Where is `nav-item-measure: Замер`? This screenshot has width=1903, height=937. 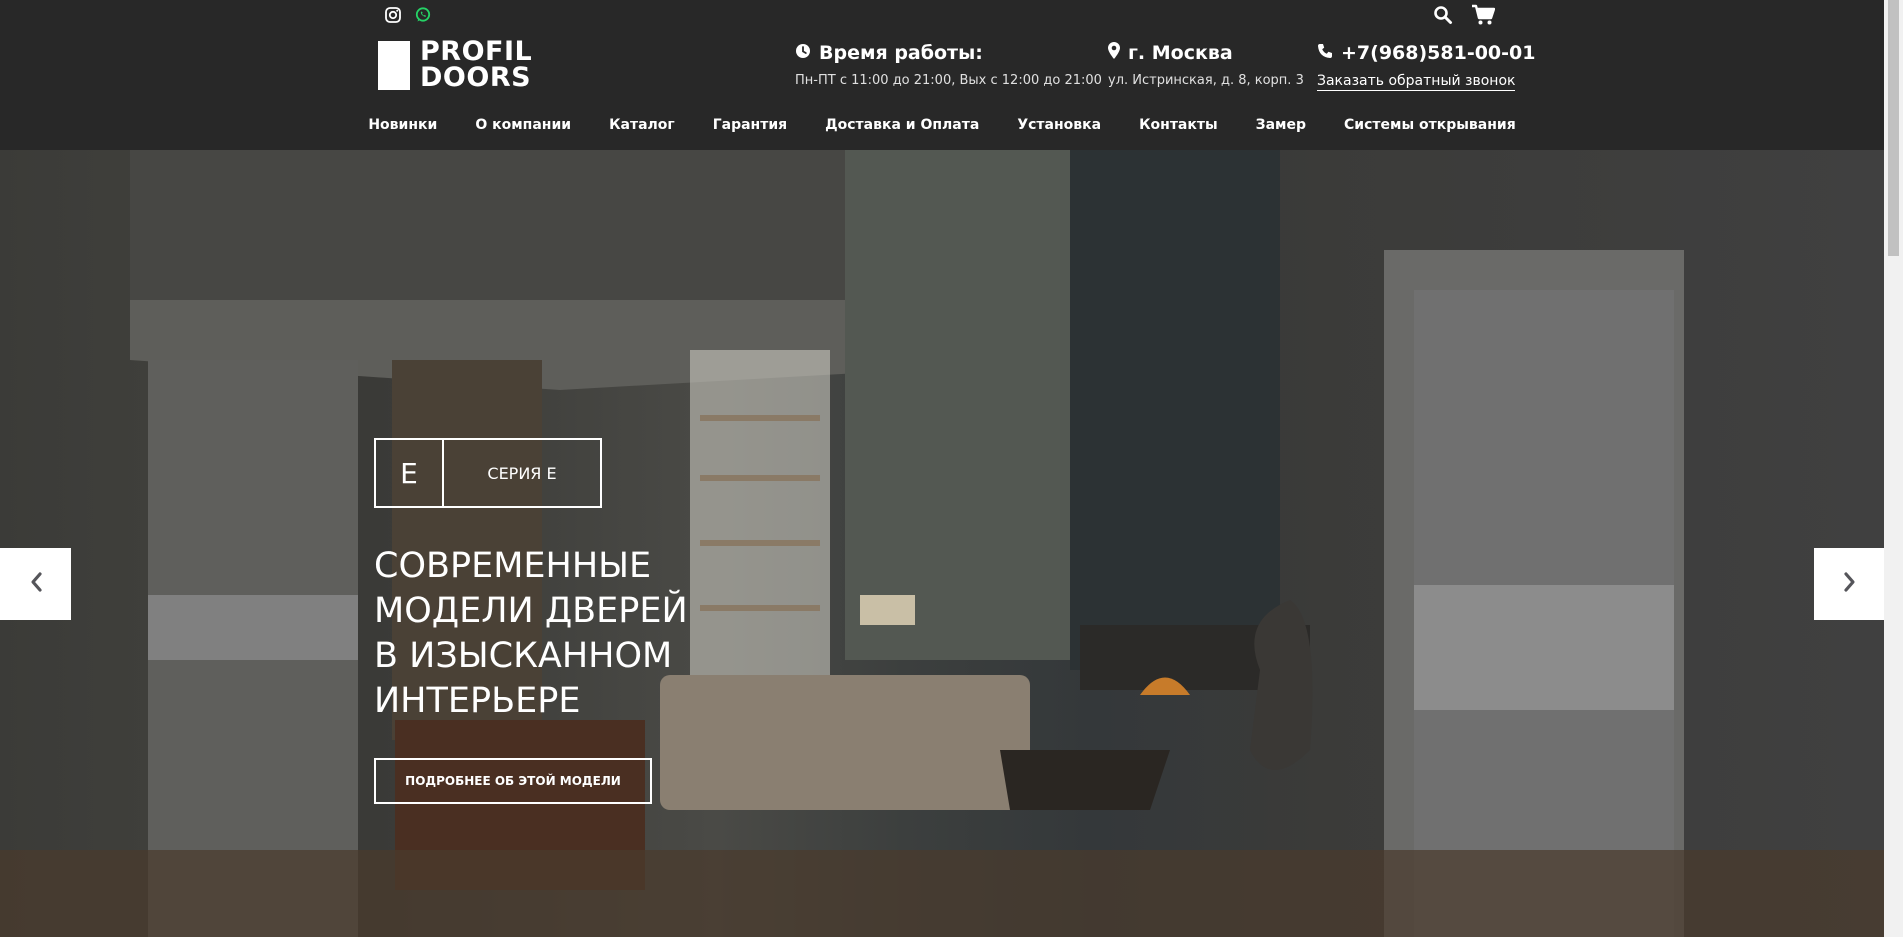
nav-item-measure: Замер is located at coordinates (1281, 126).